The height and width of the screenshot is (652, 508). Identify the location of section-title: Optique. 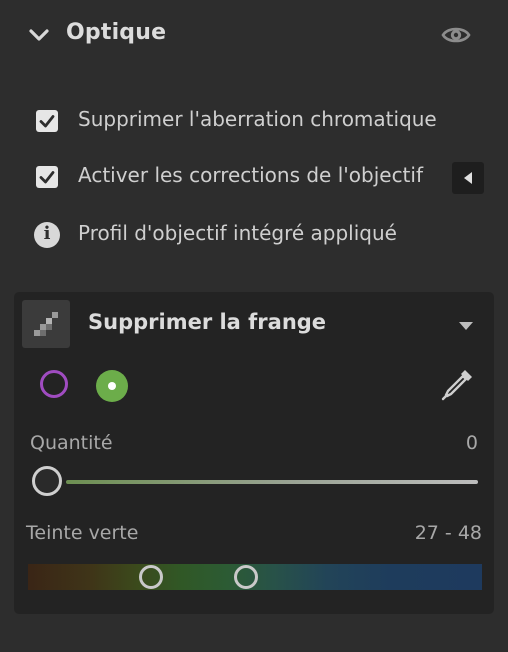
(116, 32).